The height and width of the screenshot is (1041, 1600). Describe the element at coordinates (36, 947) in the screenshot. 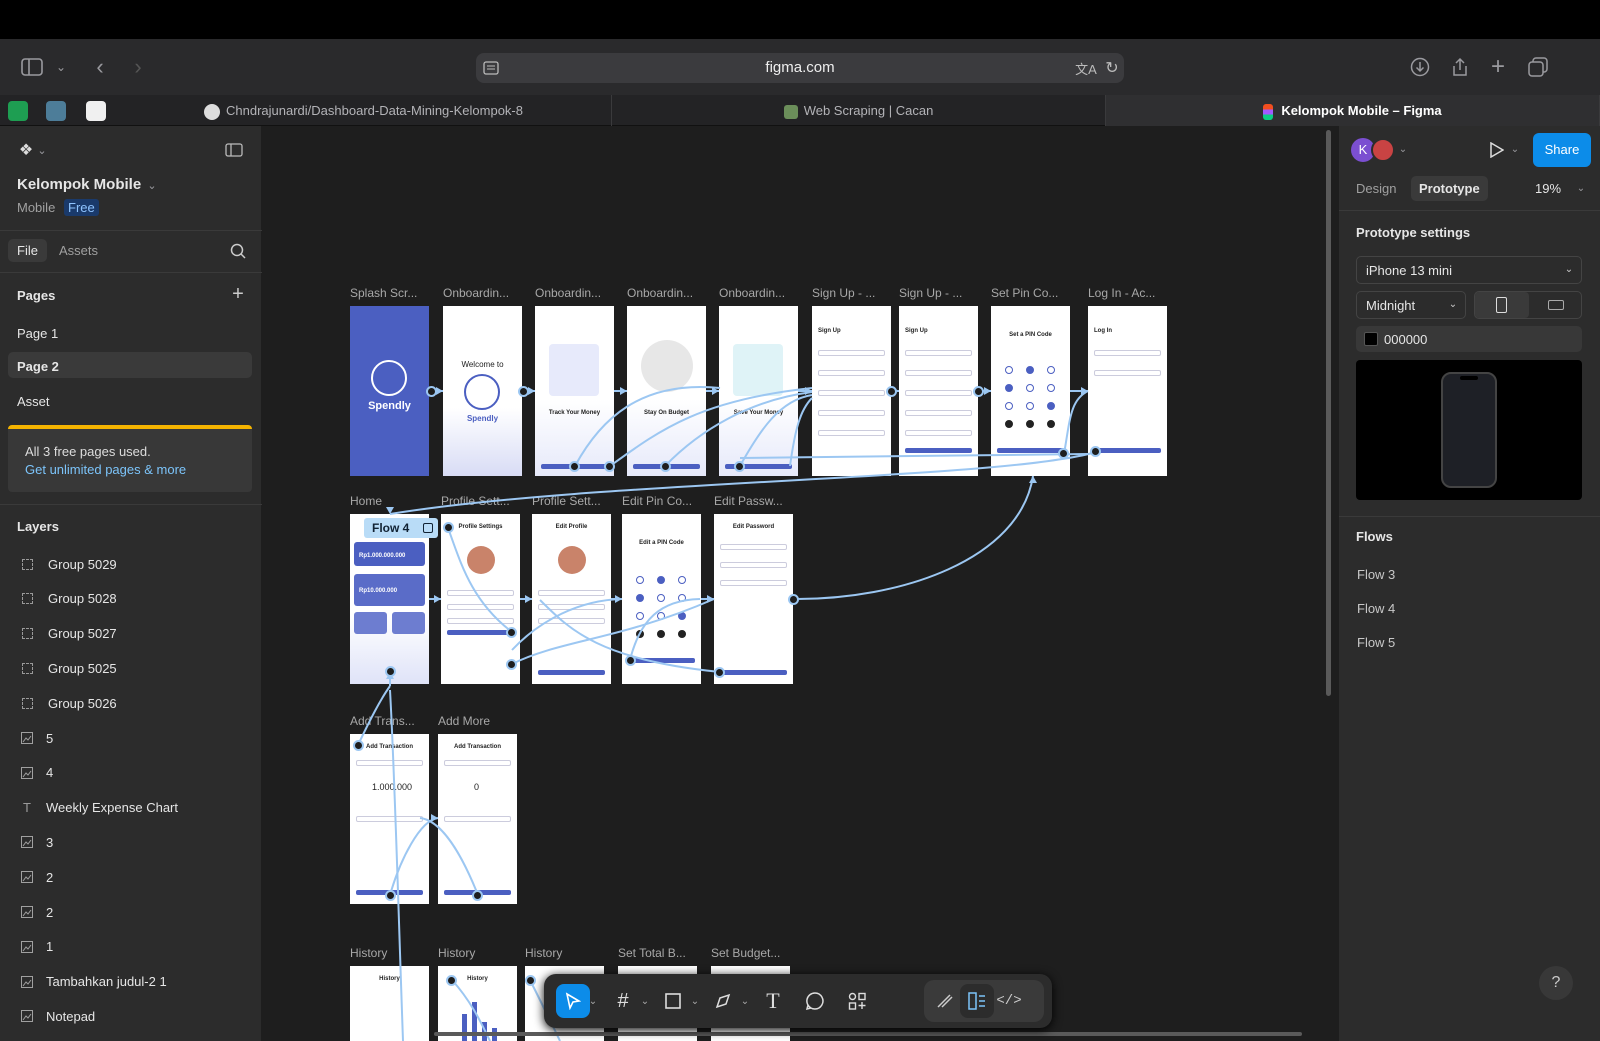

I see `layer-item: 1` at that location.